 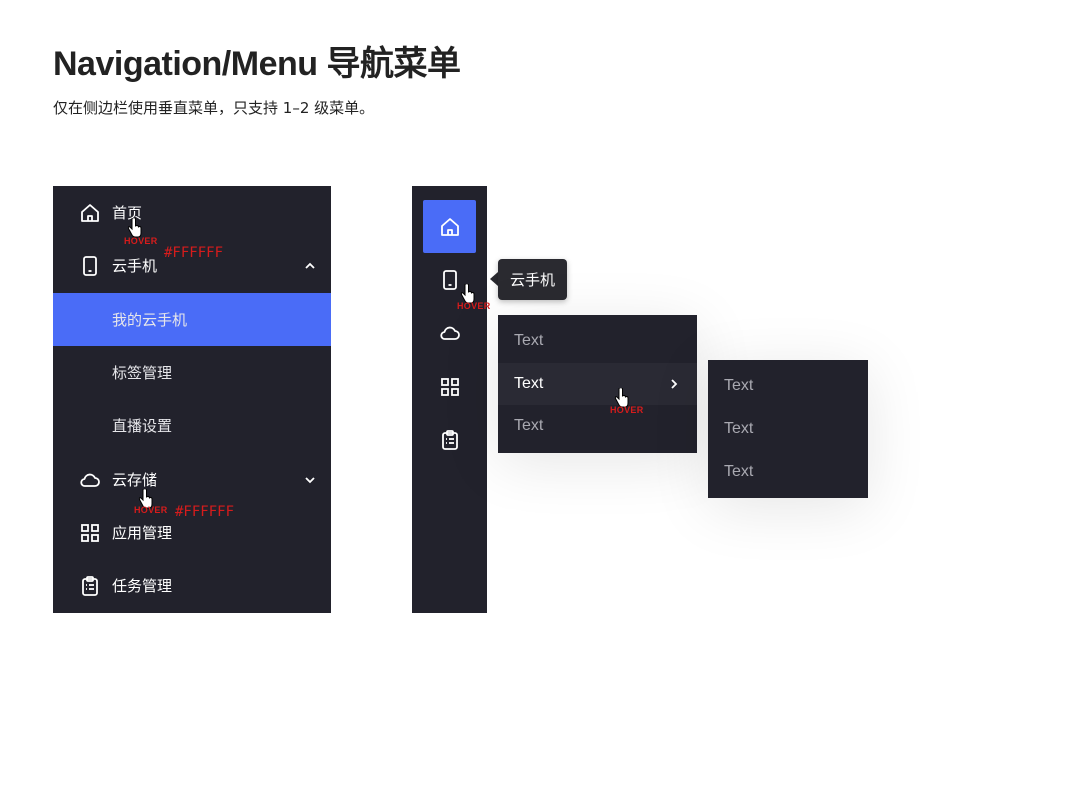 I want to click on collapsed-sidebar, so click(x=449, y=399).